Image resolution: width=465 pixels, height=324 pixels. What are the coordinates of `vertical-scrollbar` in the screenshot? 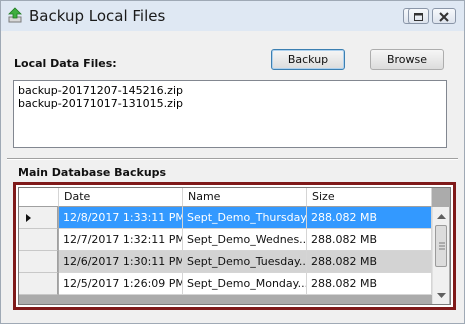 It's located at (440, 255).